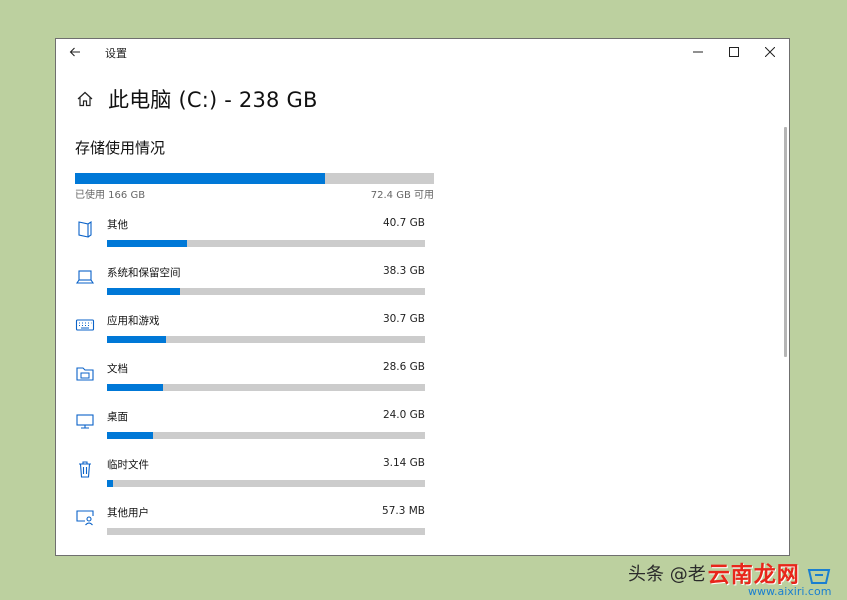 The image size is (847, 600). Describe the element at coordinates (85, 325) in the screenshot. I see `keyboard-icon` at that location.